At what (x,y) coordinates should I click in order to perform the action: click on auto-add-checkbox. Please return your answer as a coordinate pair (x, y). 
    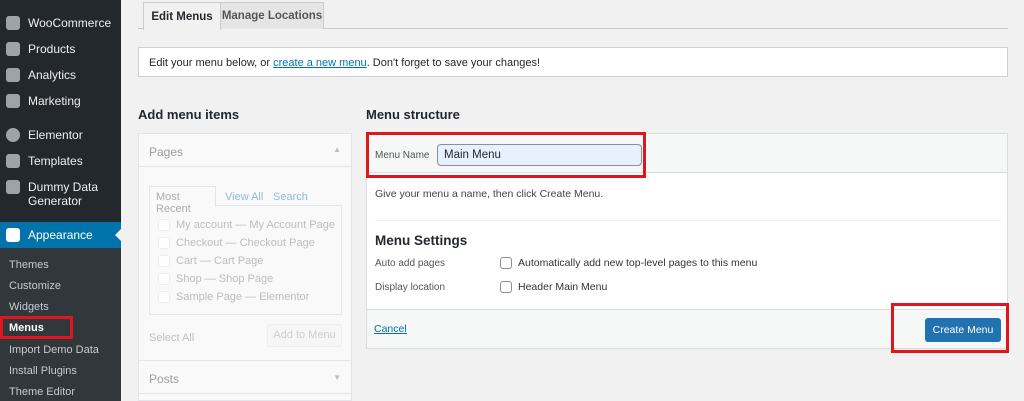
    Looking at the image, I should click on (506, 263).